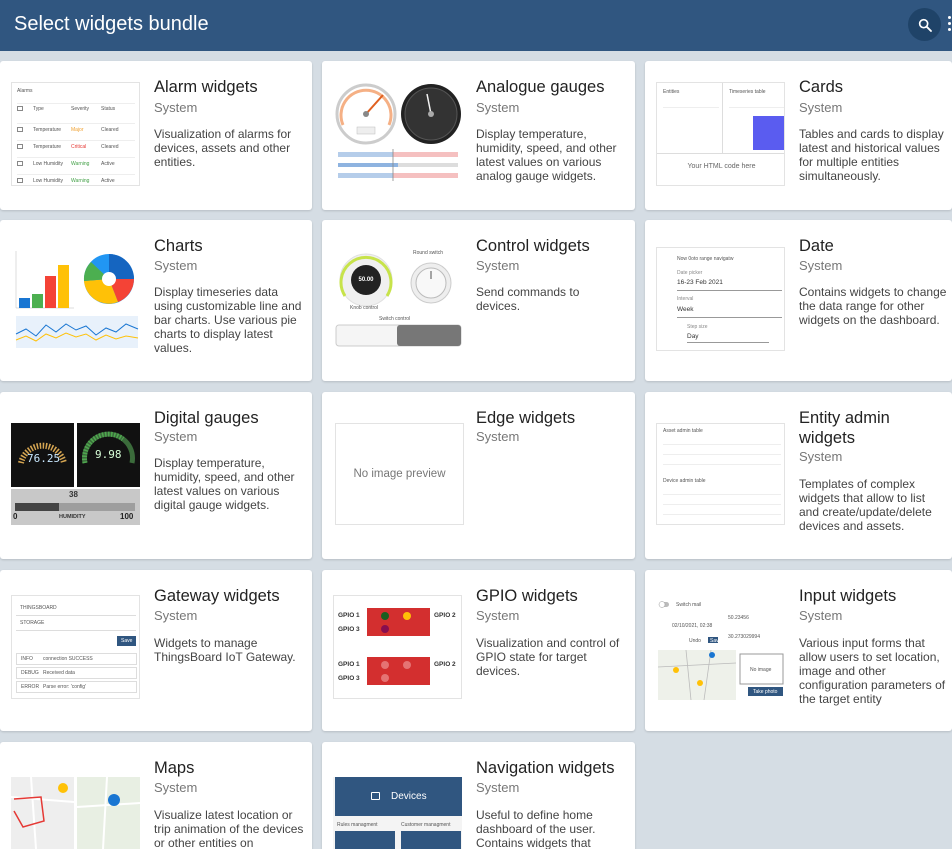  What do you see at coordinates (545, 768) in the screenshot?
I see `bundle-name: Navigation widgets` at bounding box center [545, 768].